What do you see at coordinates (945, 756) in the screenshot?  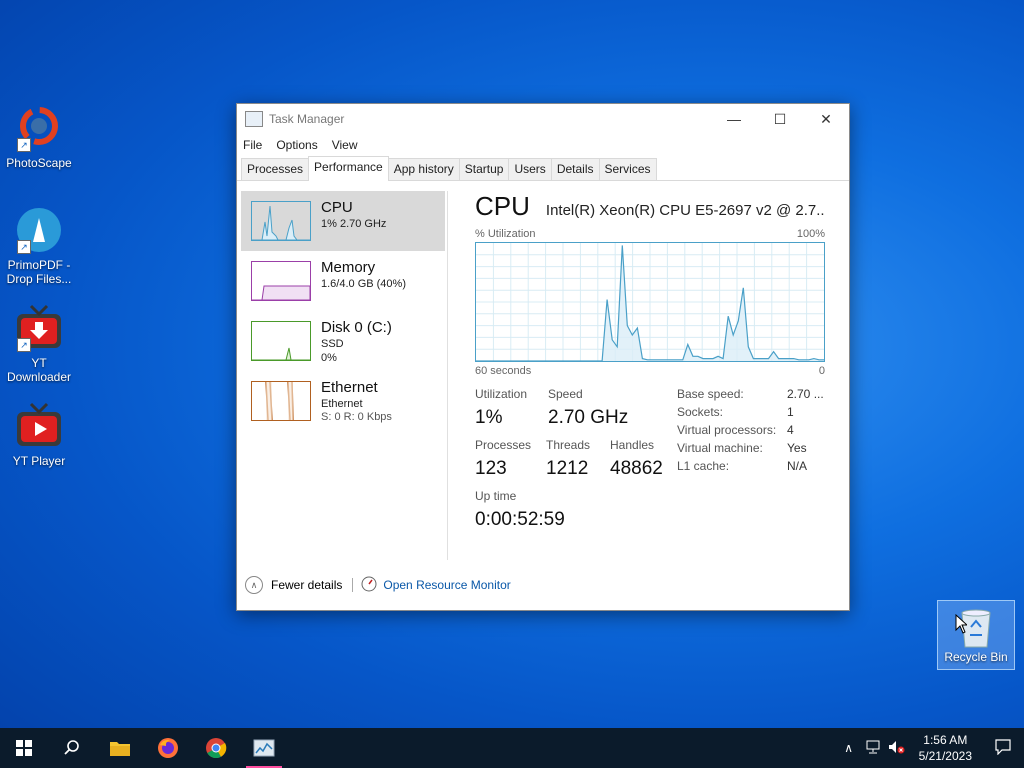 I see `clock-date: 5/21/2023` at bounding box center [945, 756].